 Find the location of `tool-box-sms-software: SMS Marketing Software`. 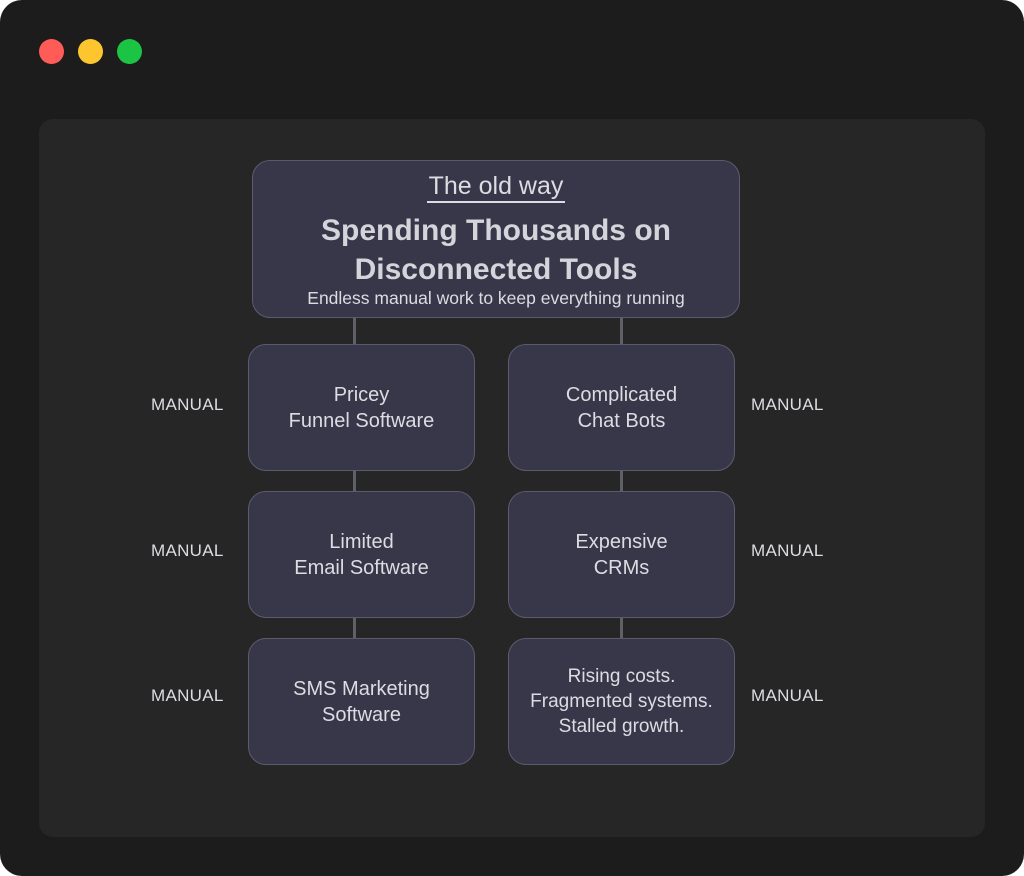

tool-box-sms-software: SMS Marketing Software is located at coordinates (361, 701).